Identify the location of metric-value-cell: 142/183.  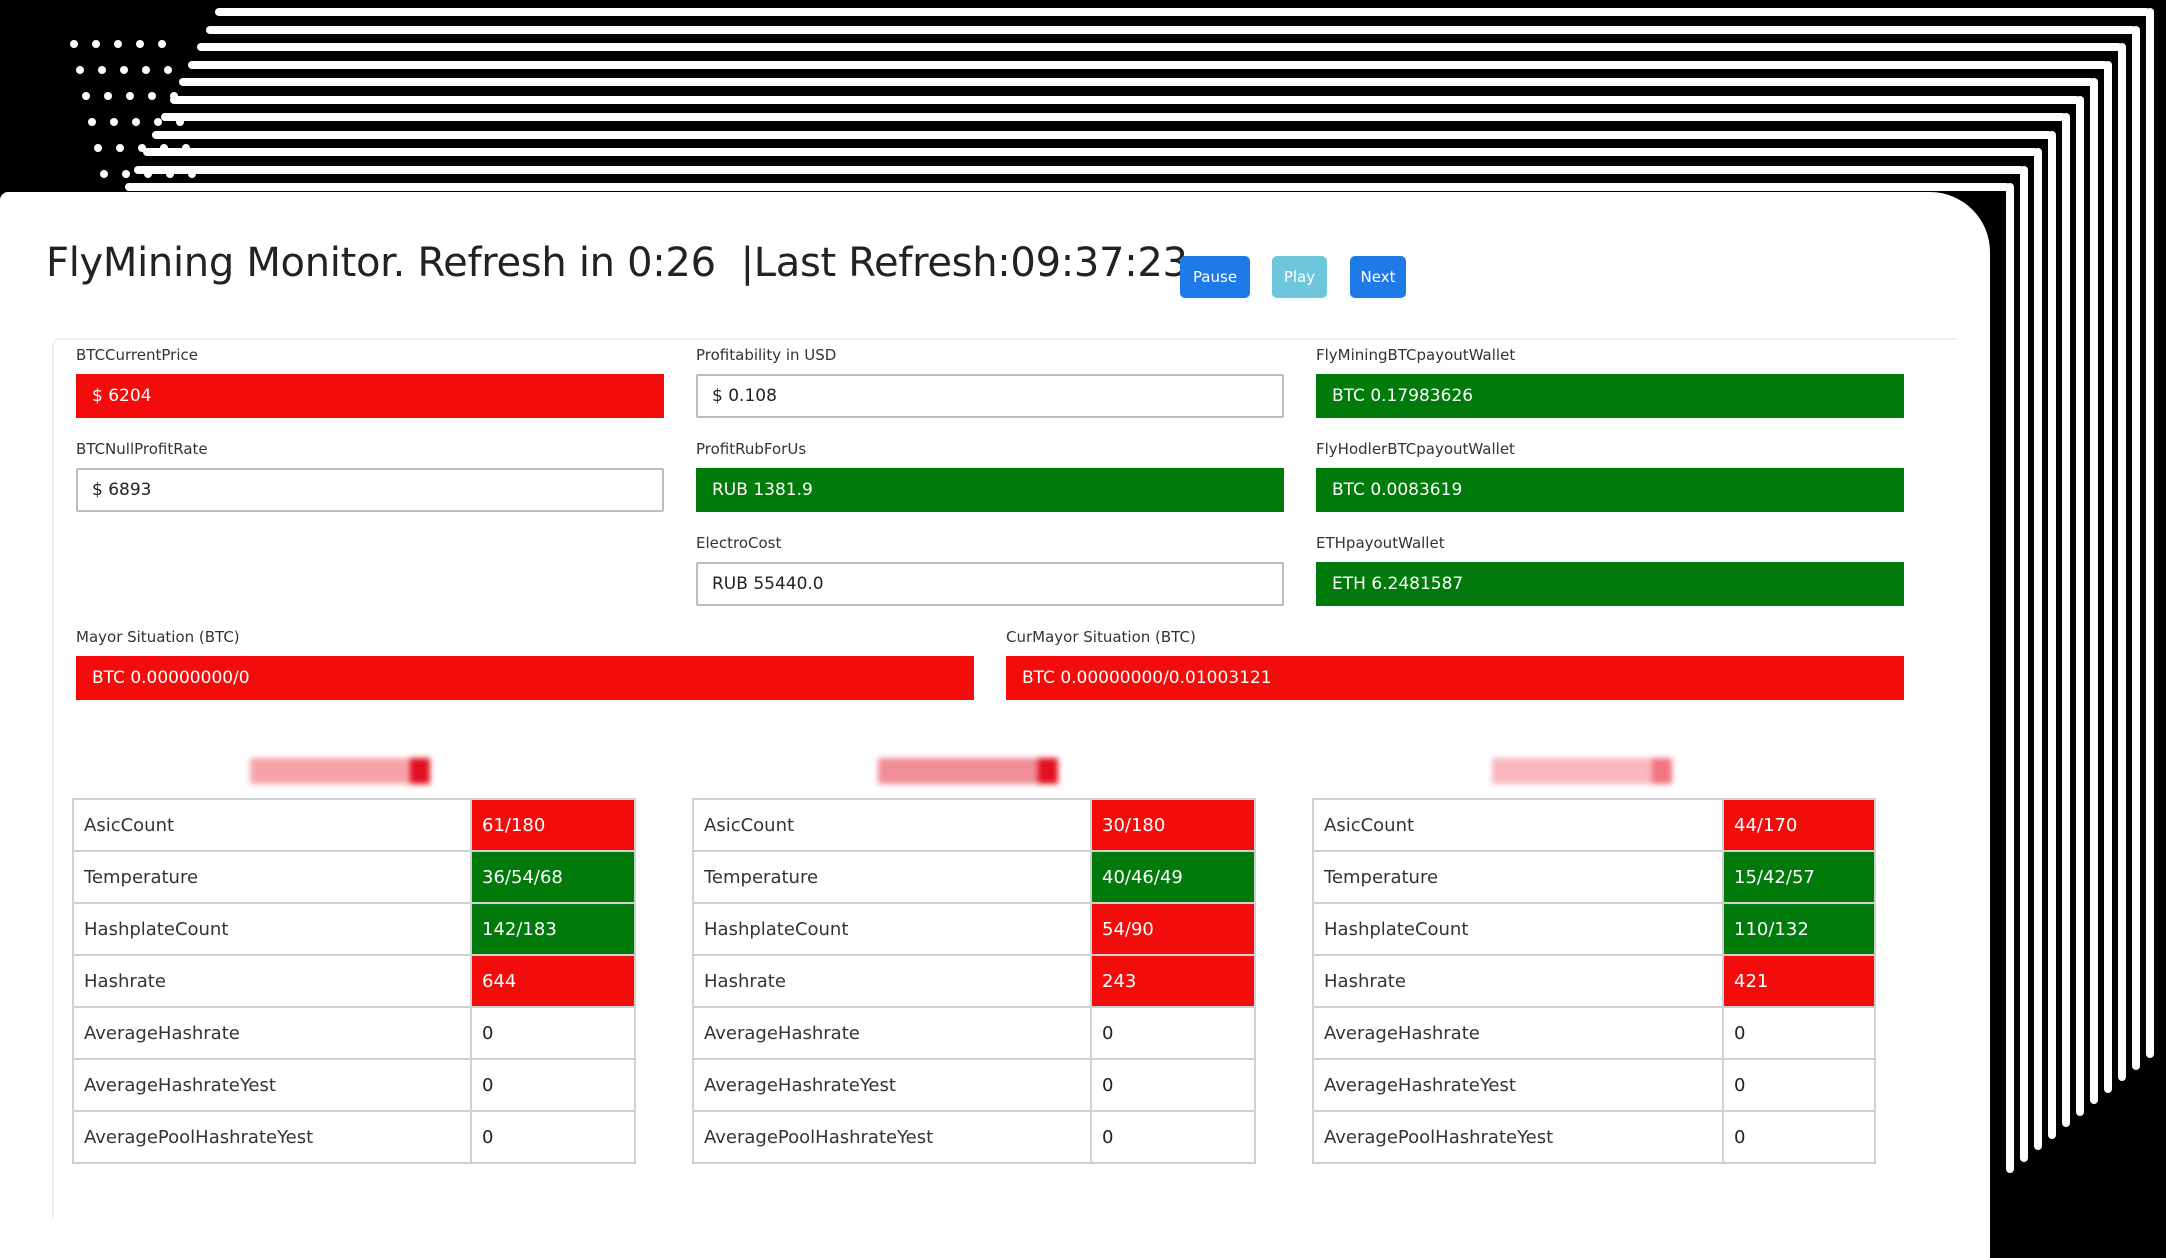
(553, 929).